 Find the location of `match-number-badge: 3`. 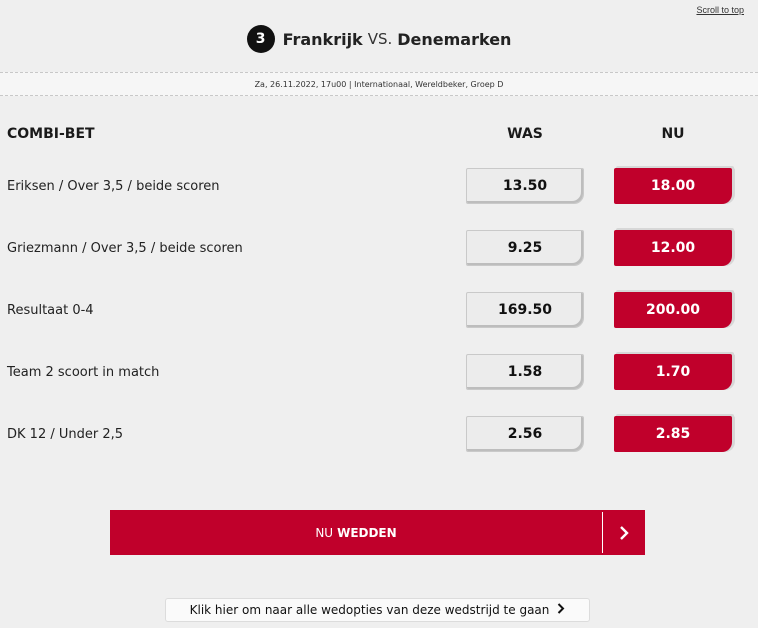

match-number-badge: 3 is located at coordinates (260, 39).